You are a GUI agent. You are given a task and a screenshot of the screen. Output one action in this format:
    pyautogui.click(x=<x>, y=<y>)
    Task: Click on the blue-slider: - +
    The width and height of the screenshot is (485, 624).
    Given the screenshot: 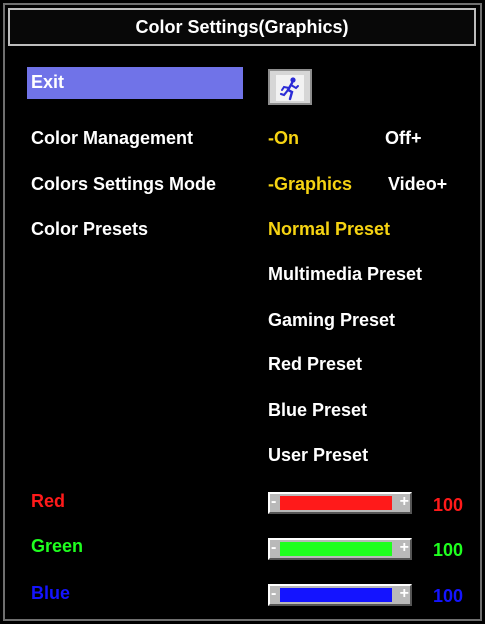 What is the action you would take?
    pyautogui.click(x=340, y=595)
    